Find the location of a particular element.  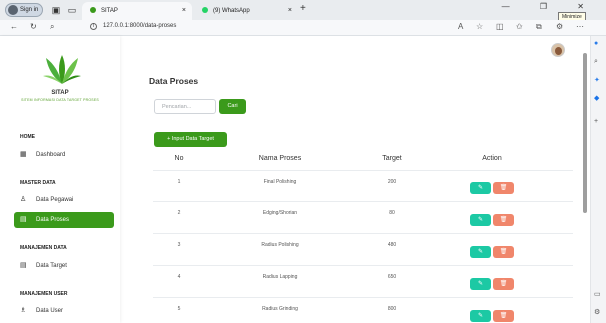

tab-title: SITAP is located at coordinates (109, 11).